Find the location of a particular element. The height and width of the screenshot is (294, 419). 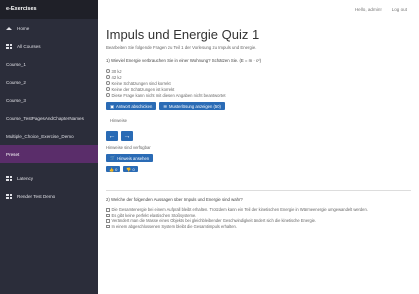

arrow-left-icon: ← is located at coordinates (112, 136).